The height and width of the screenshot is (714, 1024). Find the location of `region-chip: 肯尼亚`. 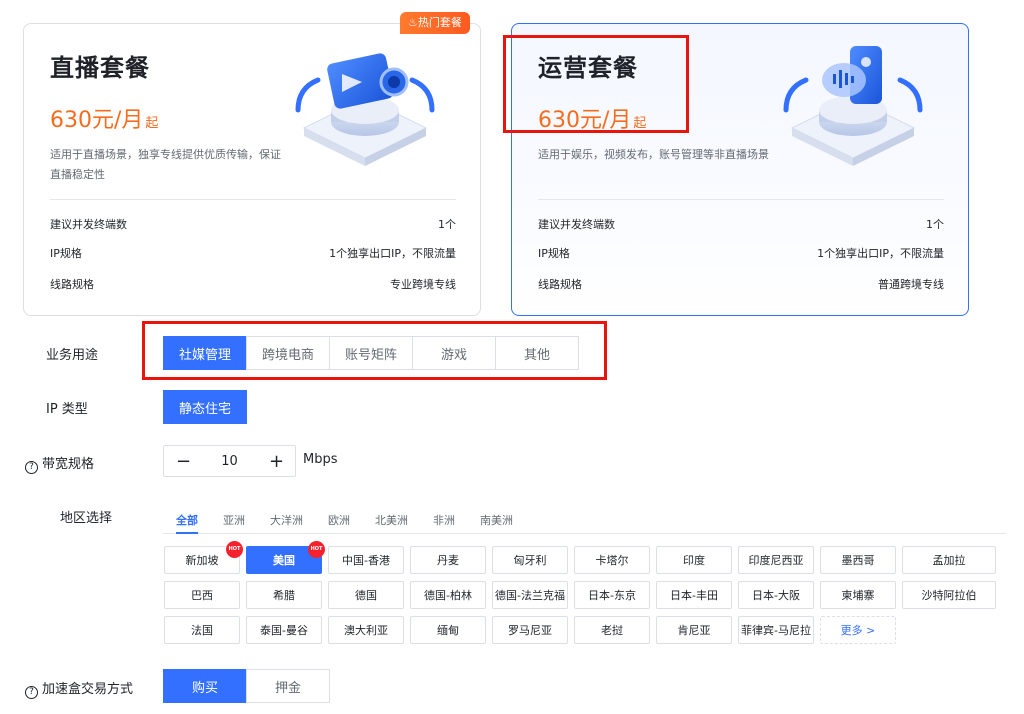

region-chip: 肯尼亚 is located at coordinates (694, 630).